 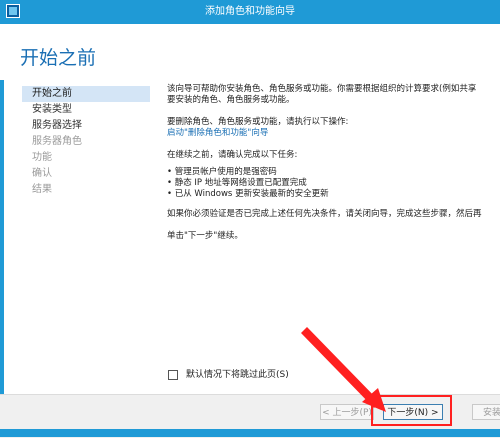 What do you see at coordinates (343, 369) in the screenshot?
I see `annotation-arrow-icon` at bounding box center [343, 369].